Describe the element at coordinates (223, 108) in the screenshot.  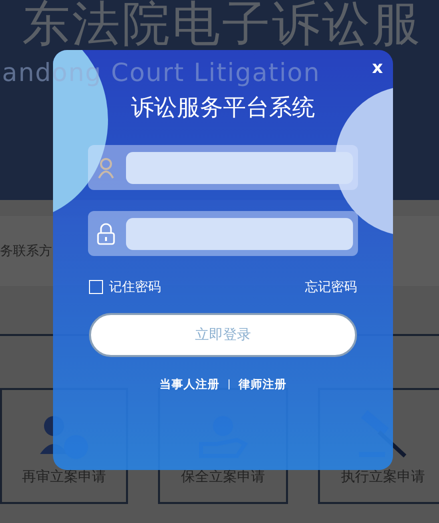
I see `dialog-title: 诉讼服务平台系统` at that location.